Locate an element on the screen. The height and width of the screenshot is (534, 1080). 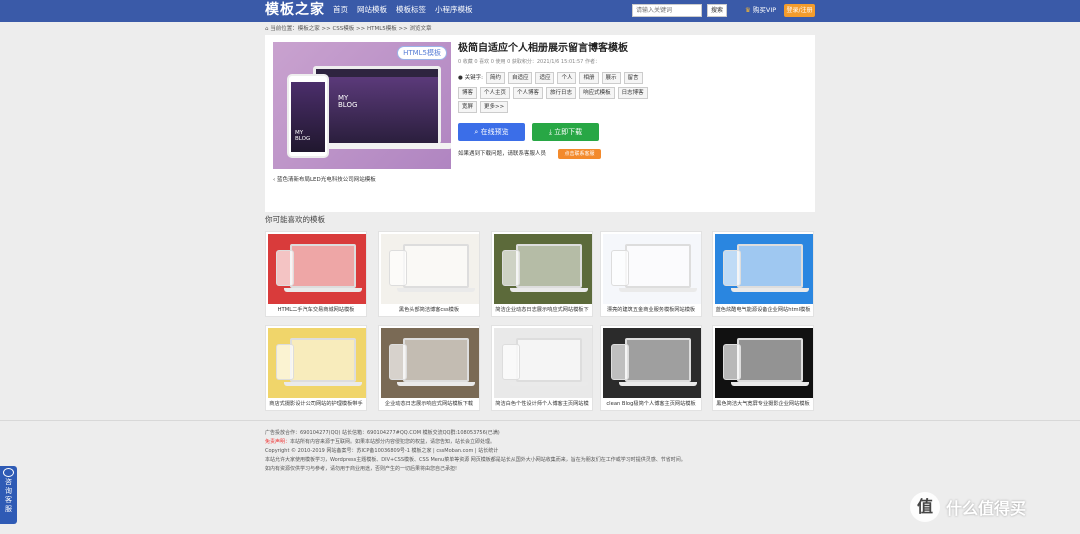
keyword-tag: 旅行日志 is located at coordinates (561, 93).